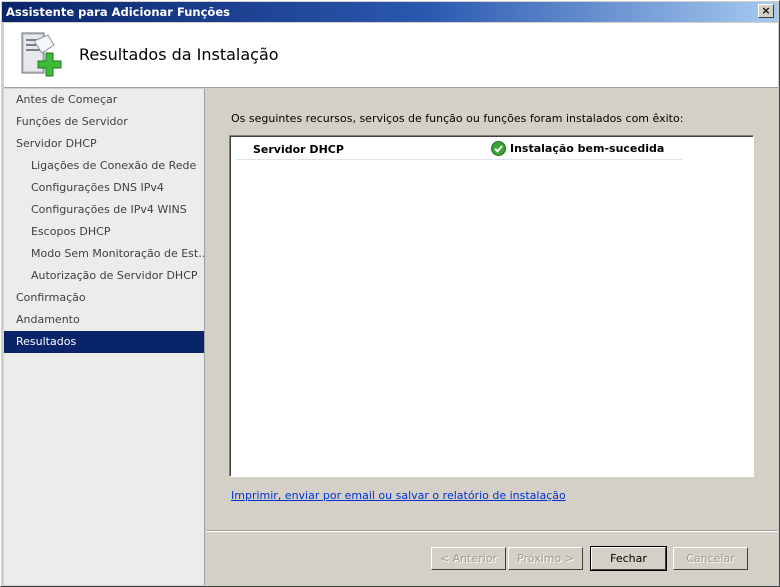  Describe the element at coordinates (104, 166) in the screenshot. I see `step-ligacoes-conexao-rede: Ligações de Conexão de Rede` at that location.